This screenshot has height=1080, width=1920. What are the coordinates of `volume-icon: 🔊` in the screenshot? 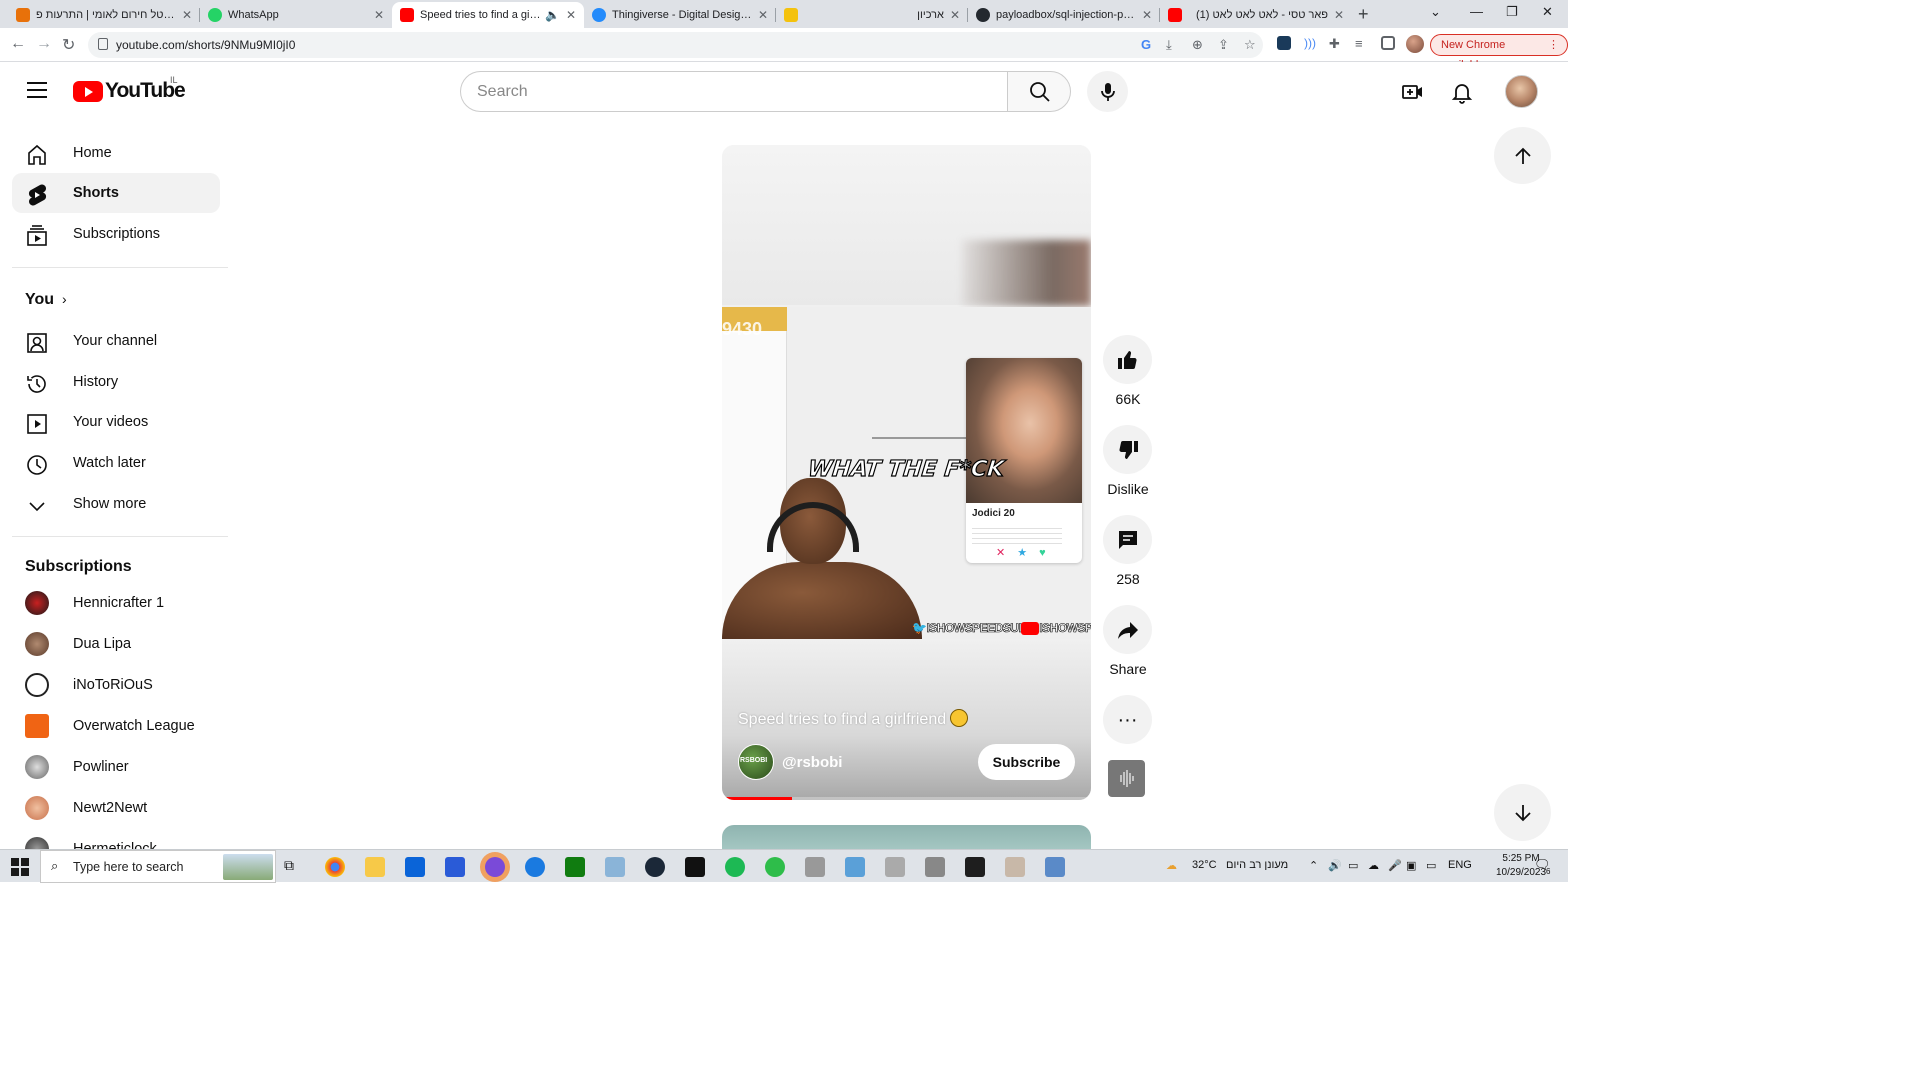 It's located at (1335, 865).